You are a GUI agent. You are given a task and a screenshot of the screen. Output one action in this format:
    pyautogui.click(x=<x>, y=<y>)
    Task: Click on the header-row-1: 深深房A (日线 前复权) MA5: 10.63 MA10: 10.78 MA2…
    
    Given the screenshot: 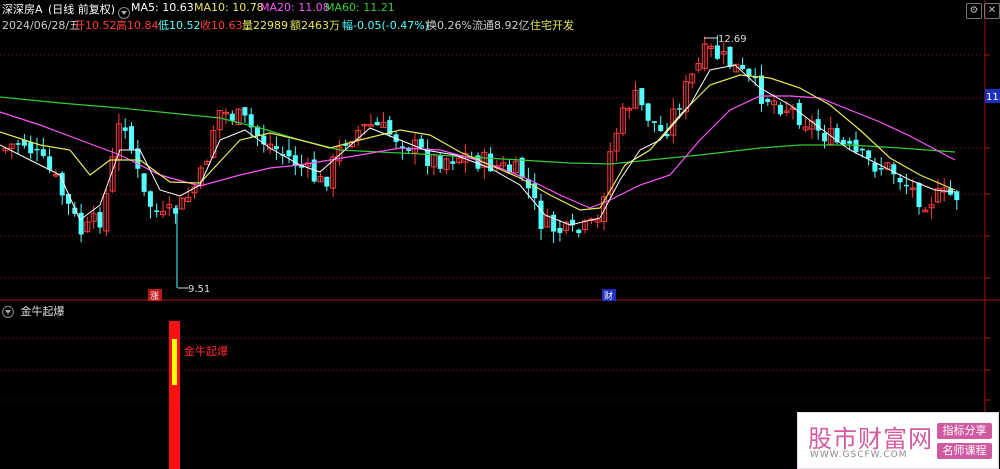 What is the action you would take?
    pyautogui.click(x=500, y=8)
    